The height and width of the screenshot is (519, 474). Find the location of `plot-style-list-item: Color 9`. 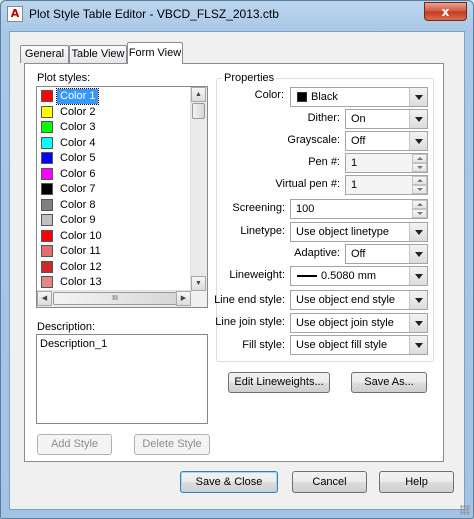

plot-style-list-item: Color 9 is located at coordinates (115, 220).